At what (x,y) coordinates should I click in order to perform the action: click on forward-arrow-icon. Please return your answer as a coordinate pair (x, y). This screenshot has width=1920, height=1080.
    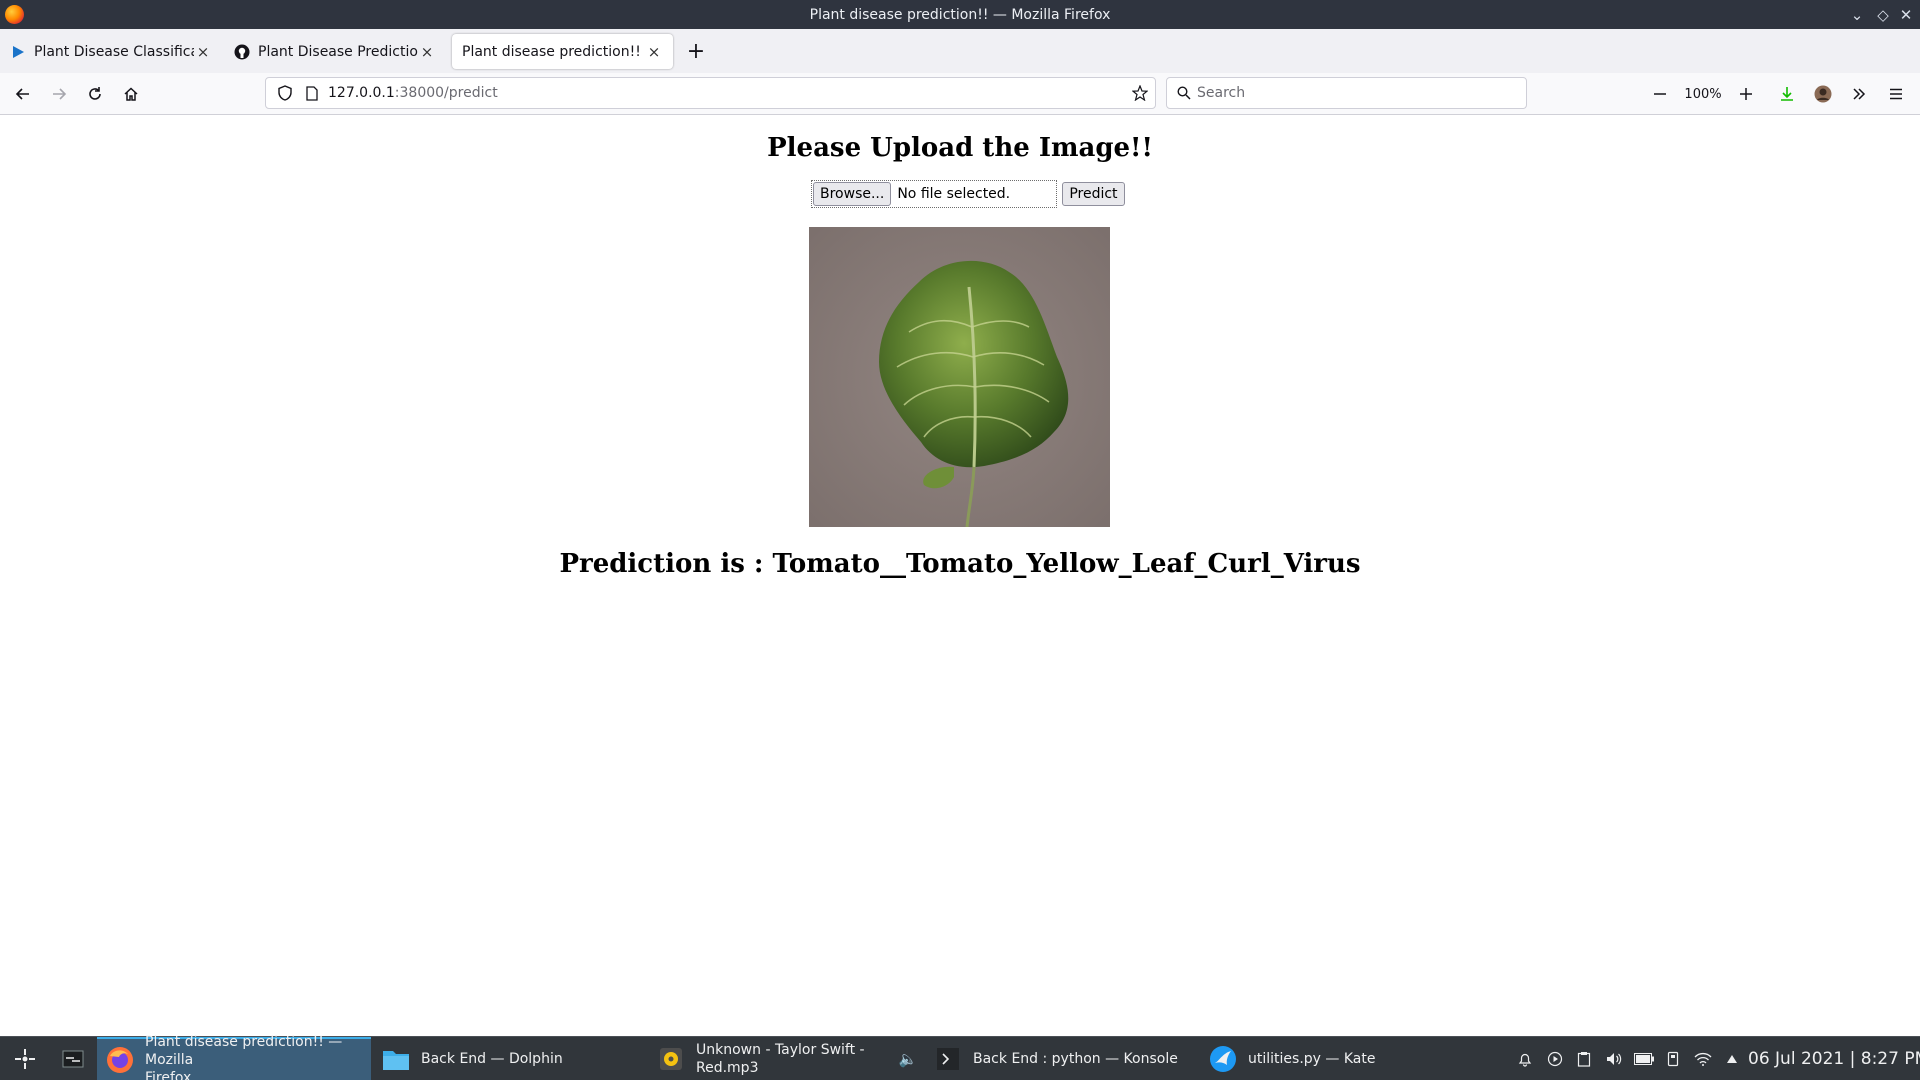
    Looking at the image, I should click on (60, 94).